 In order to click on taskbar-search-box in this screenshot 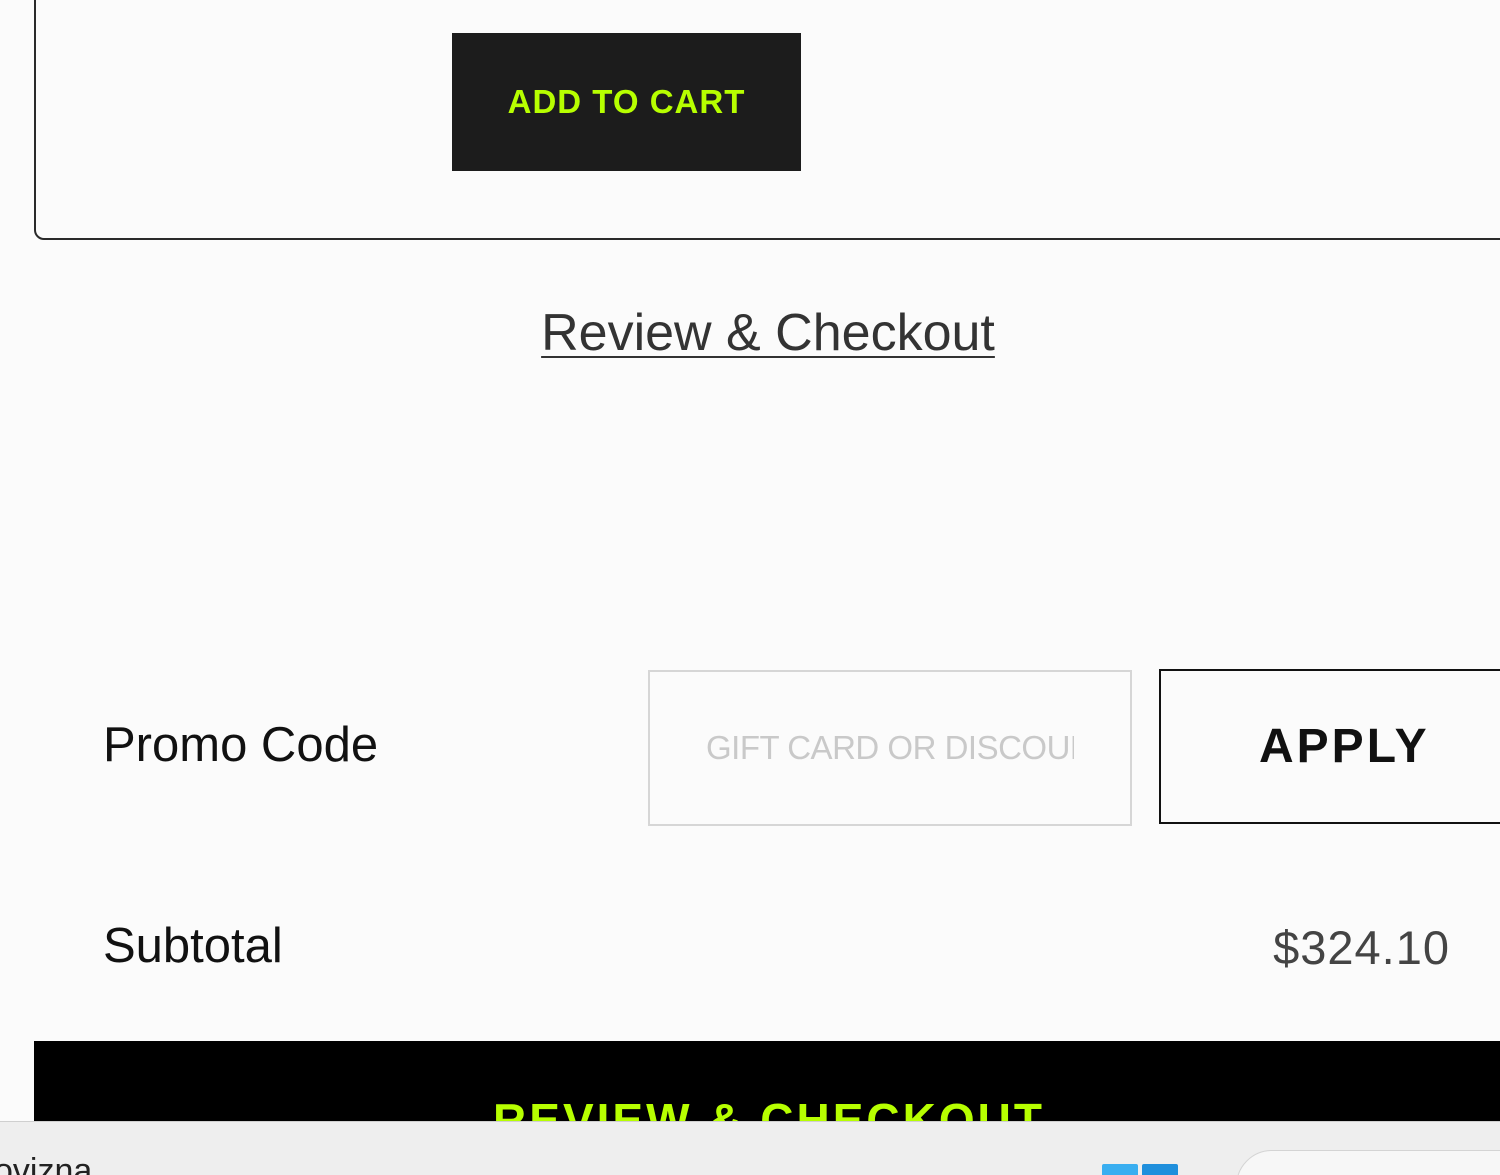, I will do `click(1368, 1162)`.